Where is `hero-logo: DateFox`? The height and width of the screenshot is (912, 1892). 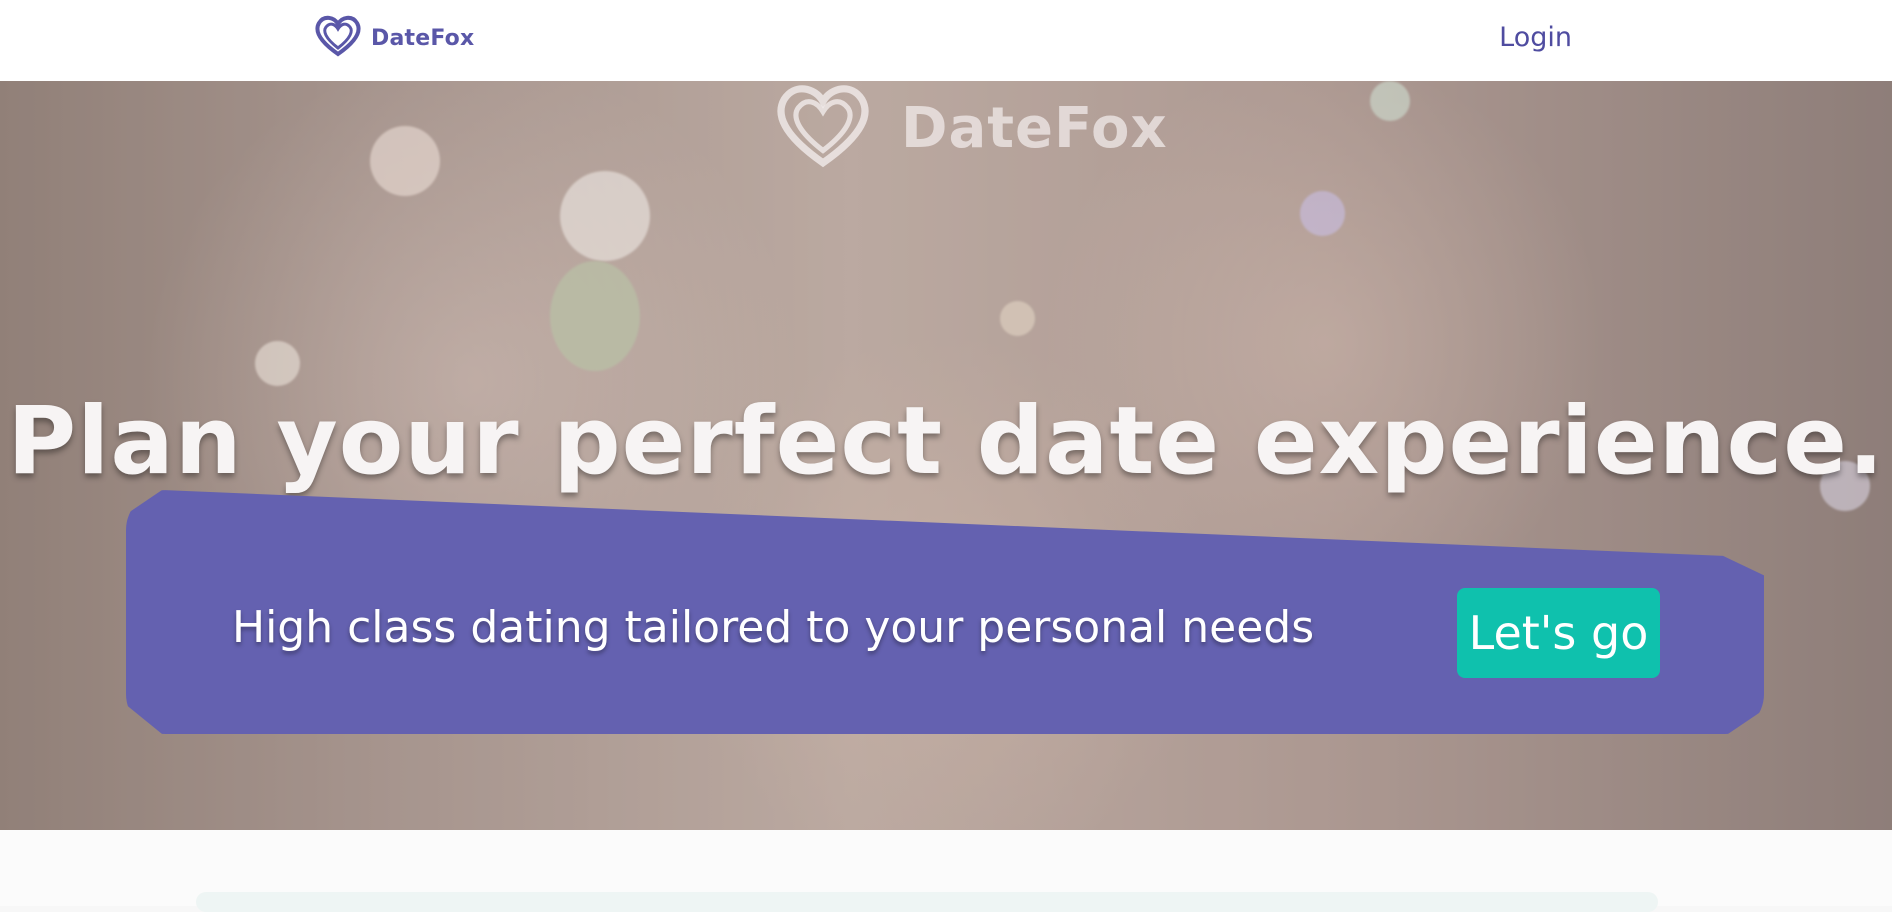 hero-logo: DateFox is located at coordinates (967, 128).